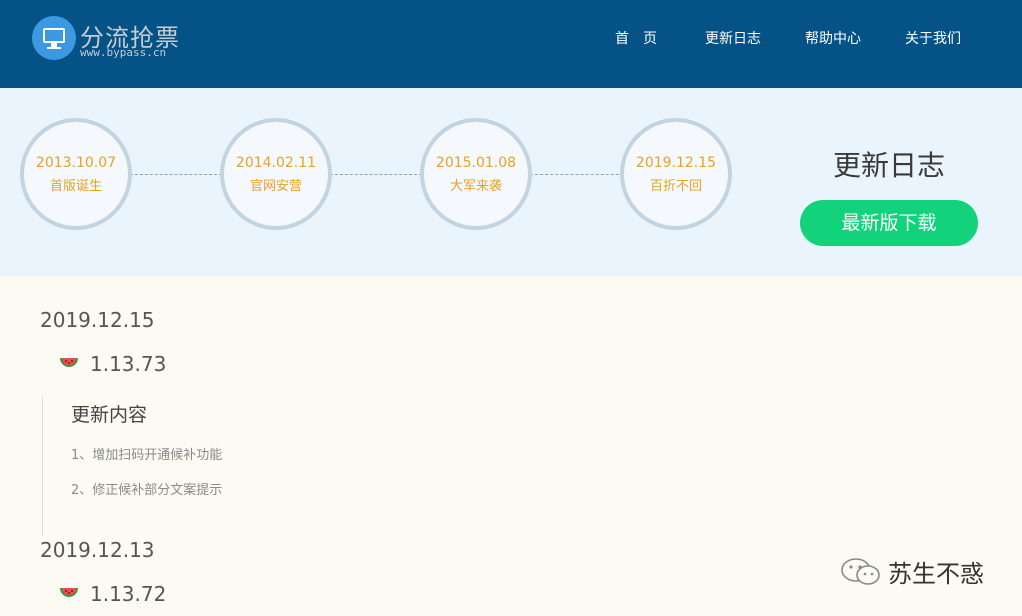 This screenshot has width=1022, height=616. I want to click on timeline-date: 2019.12.15, so click(676, 163).